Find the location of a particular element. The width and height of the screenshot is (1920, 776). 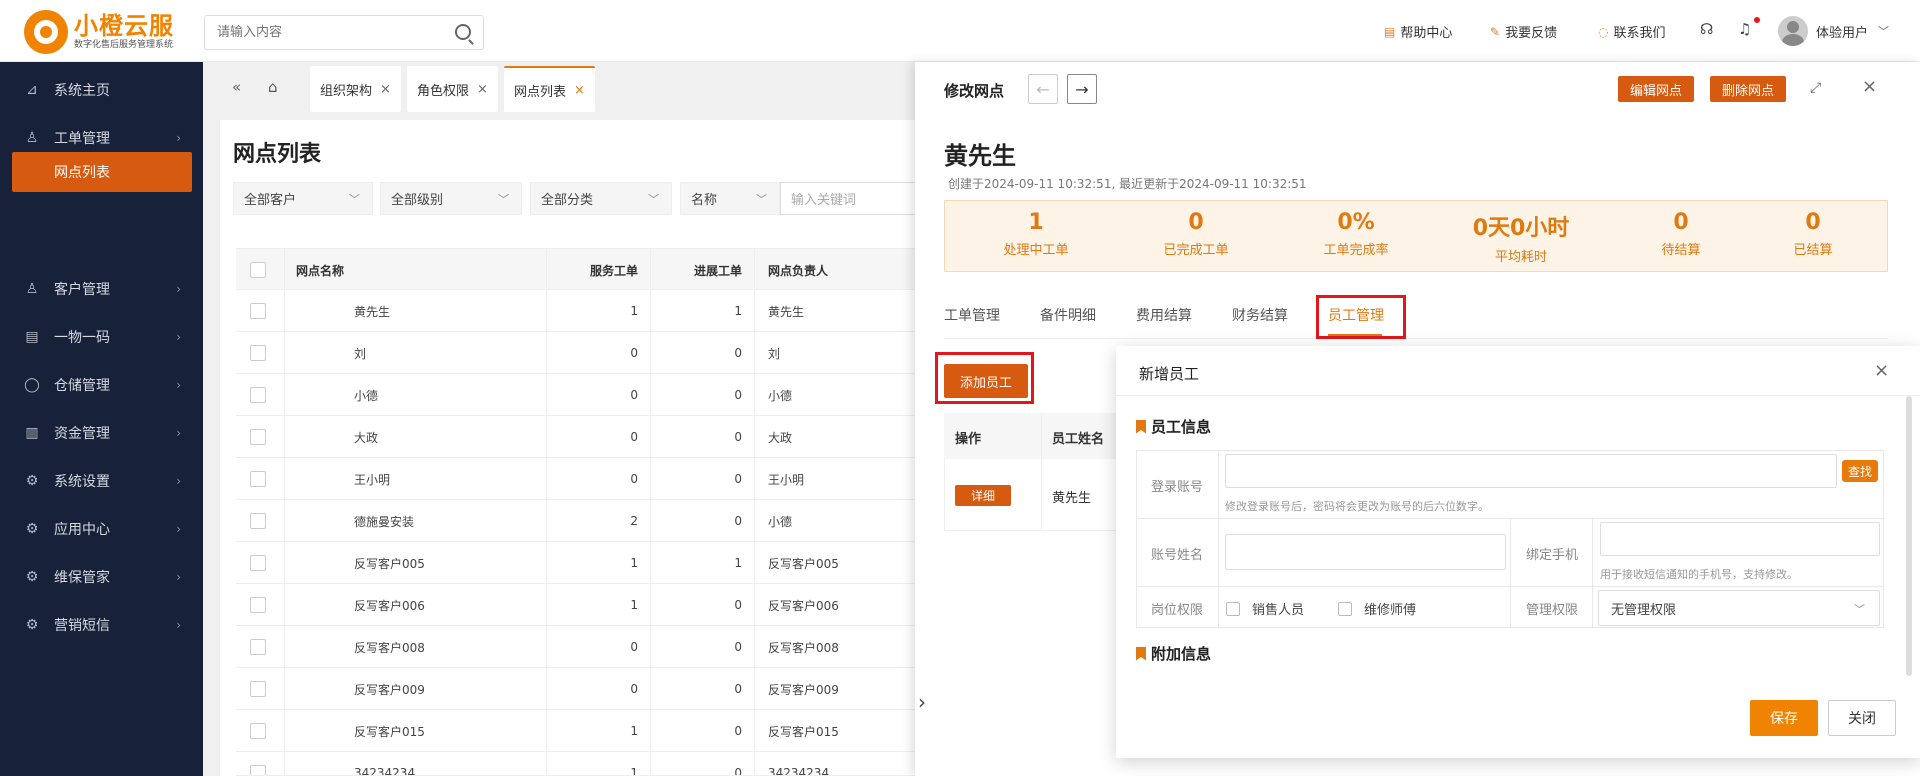

filter-customer: 全部客户 ﹀ is located at coordinates (303, 198).